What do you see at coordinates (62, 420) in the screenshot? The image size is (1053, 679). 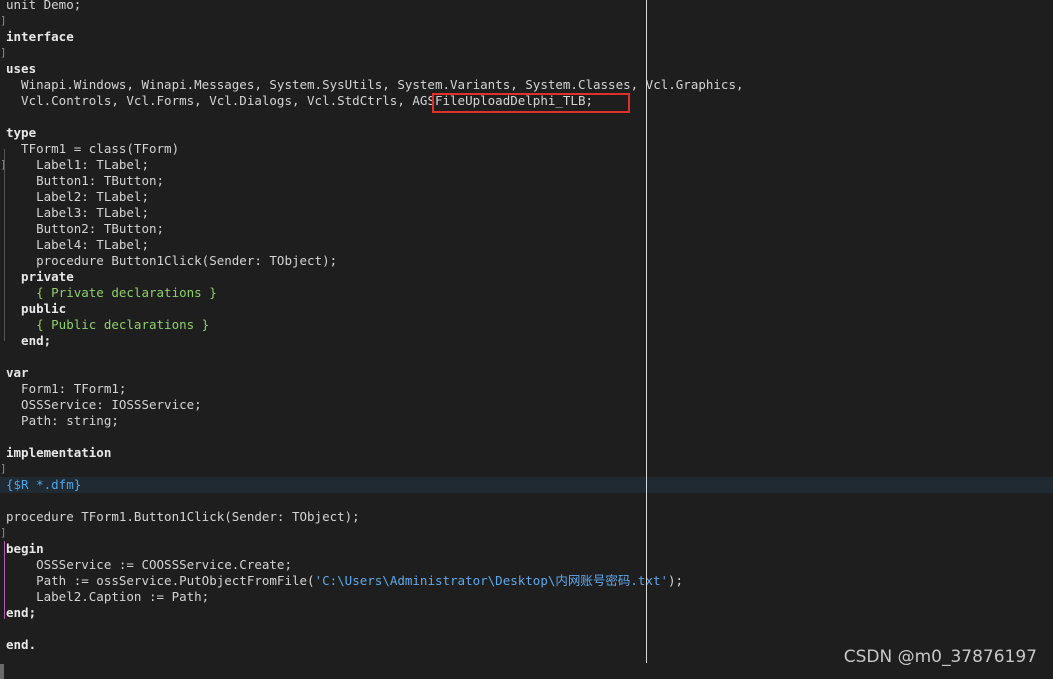 I see `code-text: Path: string;` at bounding box center [62, 420].